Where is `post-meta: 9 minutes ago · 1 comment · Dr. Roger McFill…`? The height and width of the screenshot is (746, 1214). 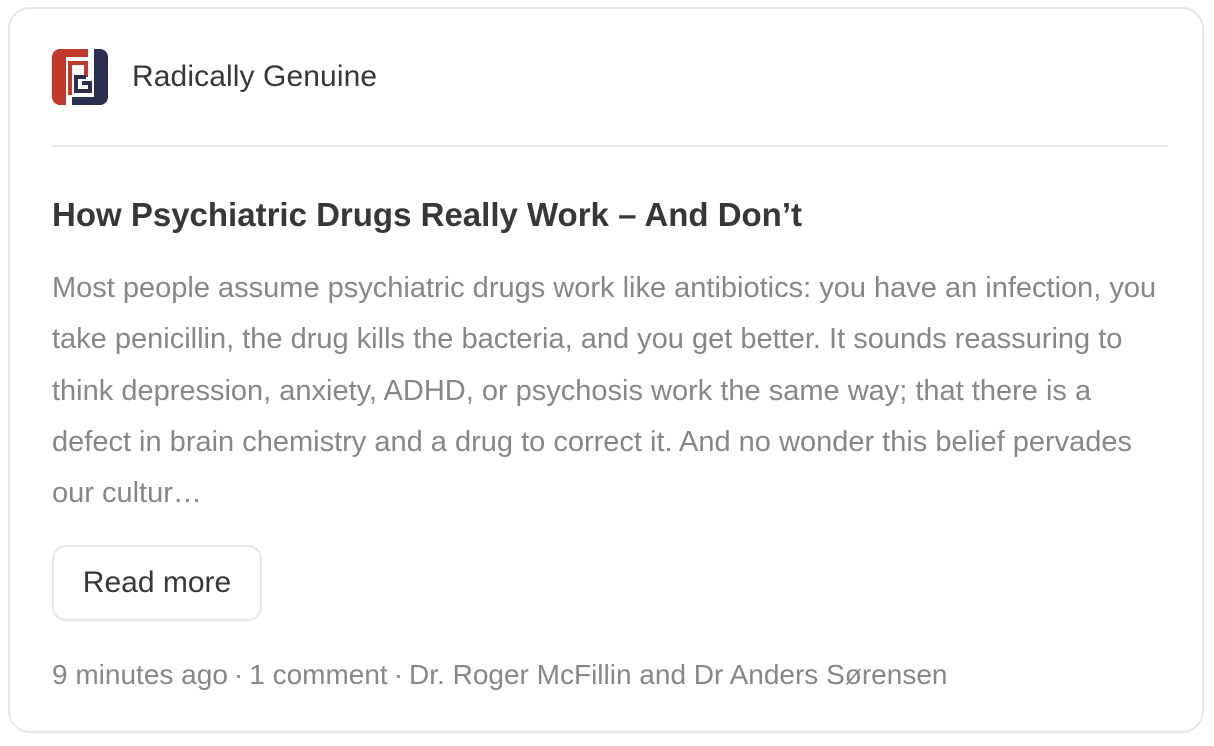 post-meta: 9 minutes ago · 1 comment · Dr. Roger McFill… is located at coordinates (499, 675).